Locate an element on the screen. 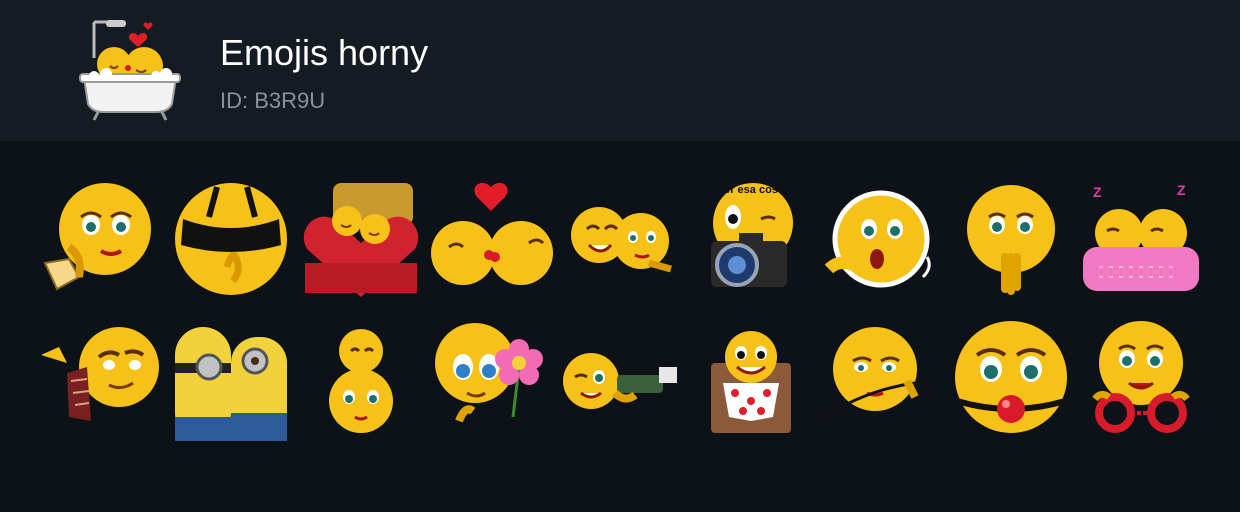 The width and height of the screenshot is (1240, 512). sticker-6: ver esa cosa is located at coordinates (751, 239).